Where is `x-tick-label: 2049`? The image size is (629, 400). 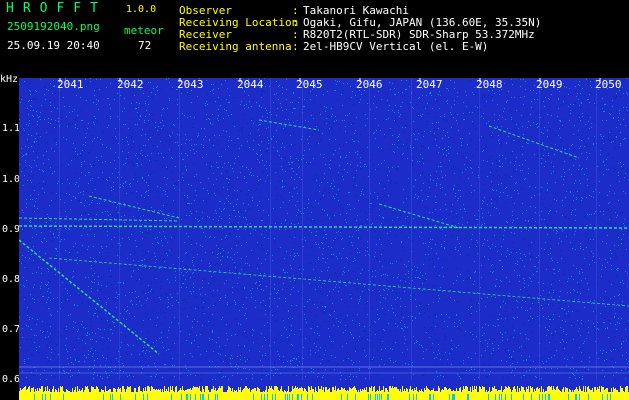 x-tick-label: 2049 is located at coordinates (549, 84).